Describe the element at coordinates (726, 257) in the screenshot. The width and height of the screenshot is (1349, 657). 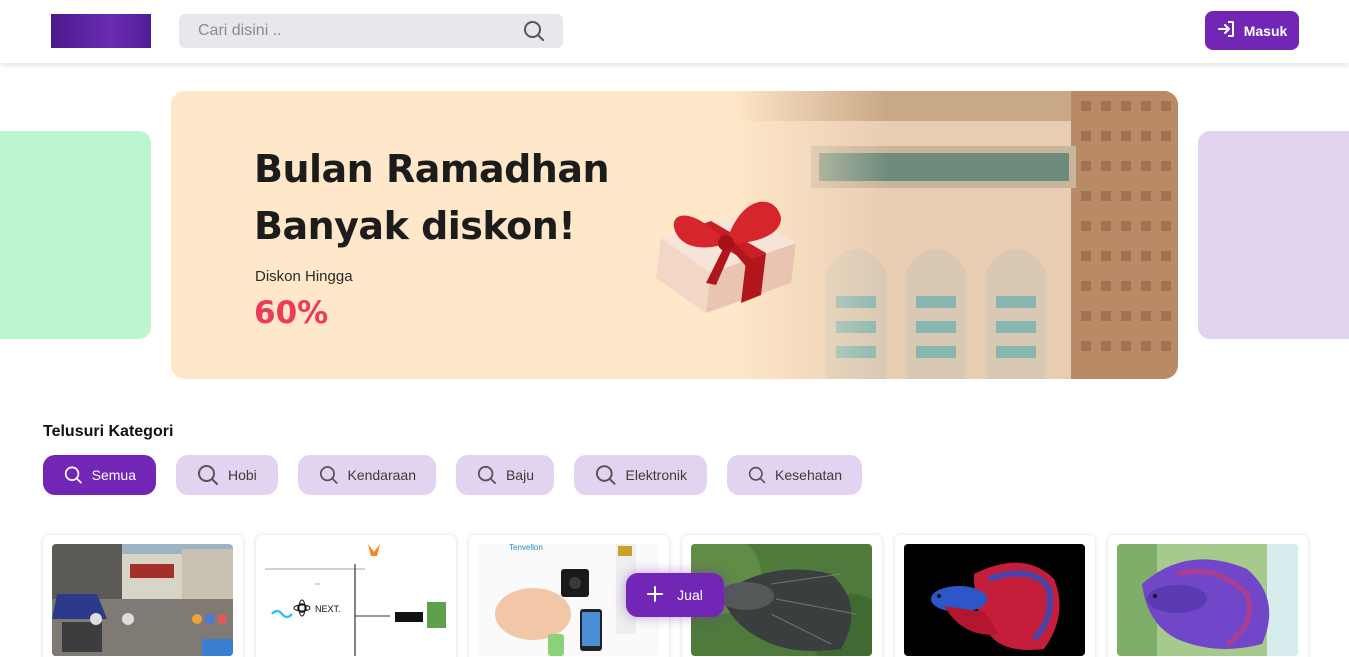
I see `gift-box-icon` at that location.